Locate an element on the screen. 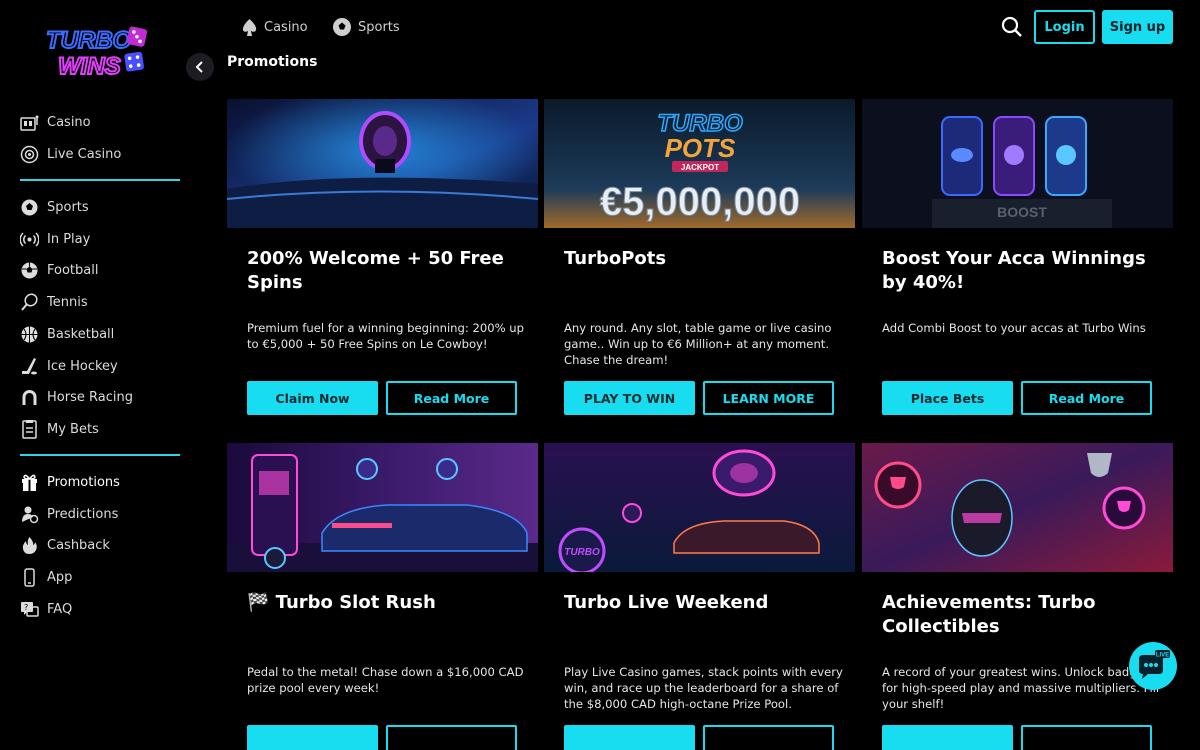 This screenshot has width=1200, height=750. sidebar-item-tennis: Tennis is located at coordinates (54, 302).